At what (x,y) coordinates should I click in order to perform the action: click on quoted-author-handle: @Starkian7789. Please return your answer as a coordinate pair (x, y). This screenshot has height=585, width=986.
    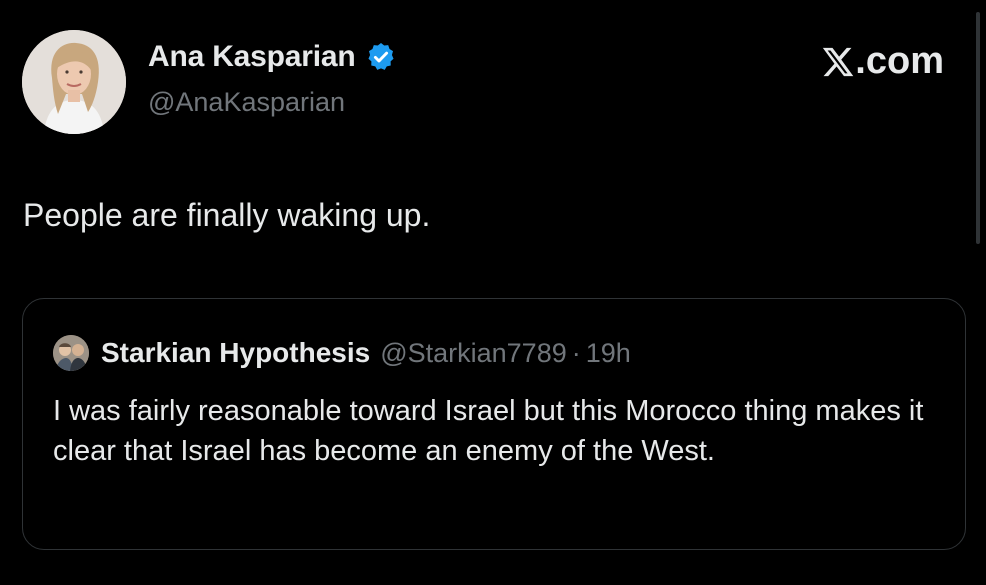
    Looking at the image, I should click on (473, 353).